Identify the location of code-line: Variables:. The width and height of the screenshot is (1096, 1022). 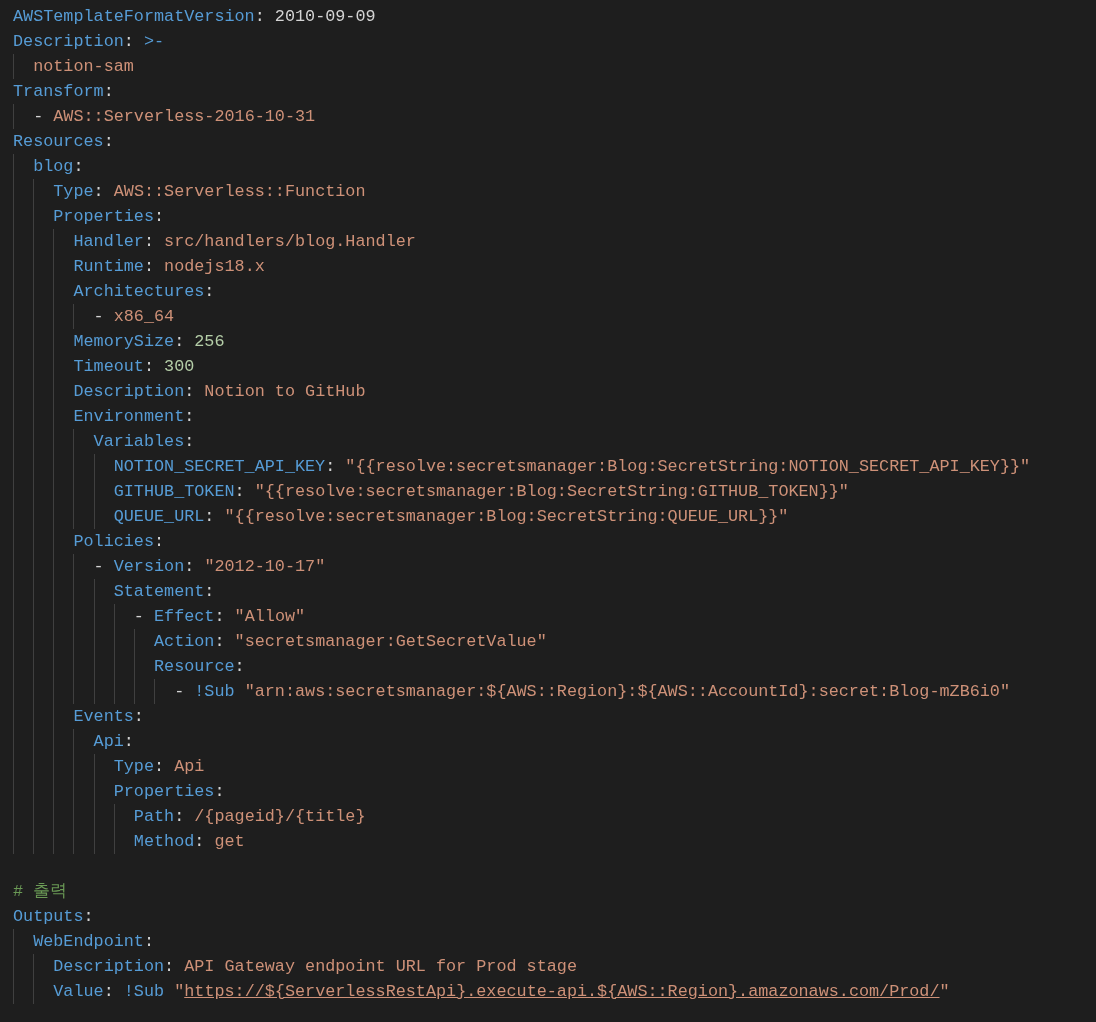
(144, 442).